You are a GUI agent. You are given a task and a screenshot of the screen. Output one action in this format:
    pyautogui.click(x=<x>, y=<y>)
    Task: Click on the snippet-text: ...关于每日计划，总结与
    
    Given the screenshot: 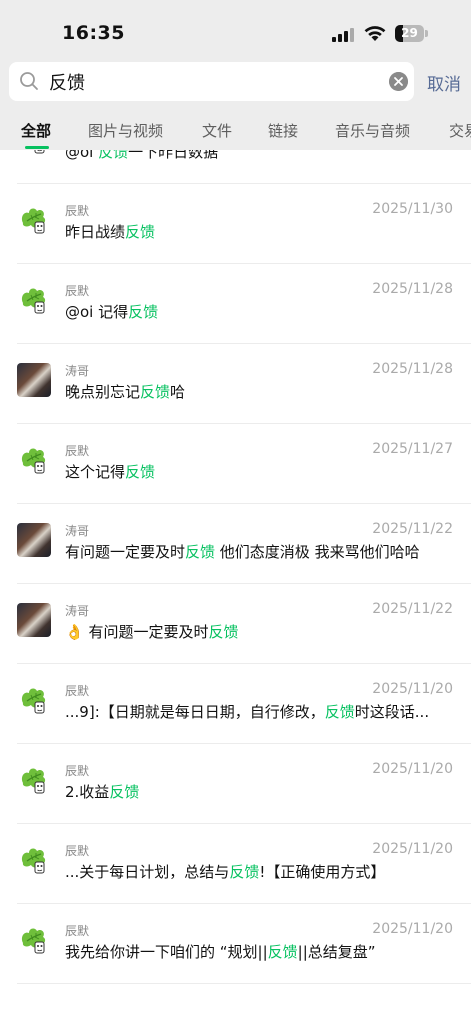 What is the action you would take?
    pyautogui.click(x=147, y=872)
    